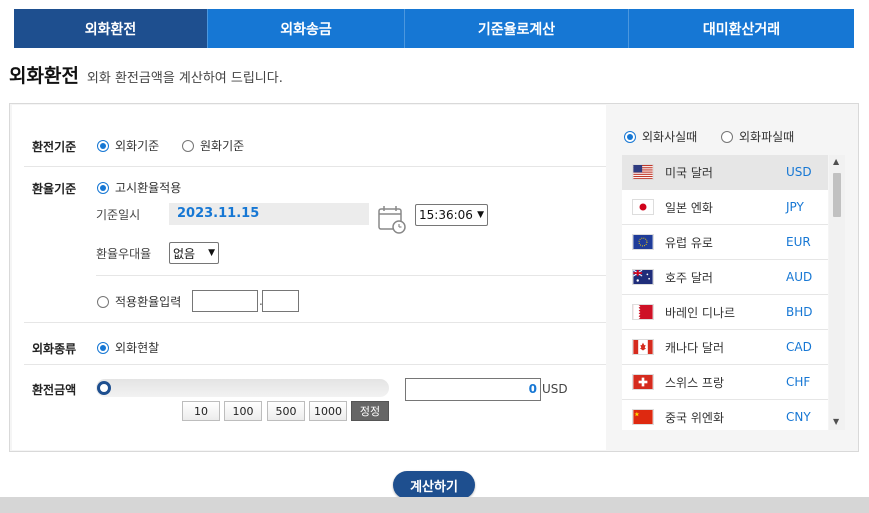  Describe the element at coordinates (700, 312) in the screenshot. I see `currency-name: 바레인 디나르` at that location.